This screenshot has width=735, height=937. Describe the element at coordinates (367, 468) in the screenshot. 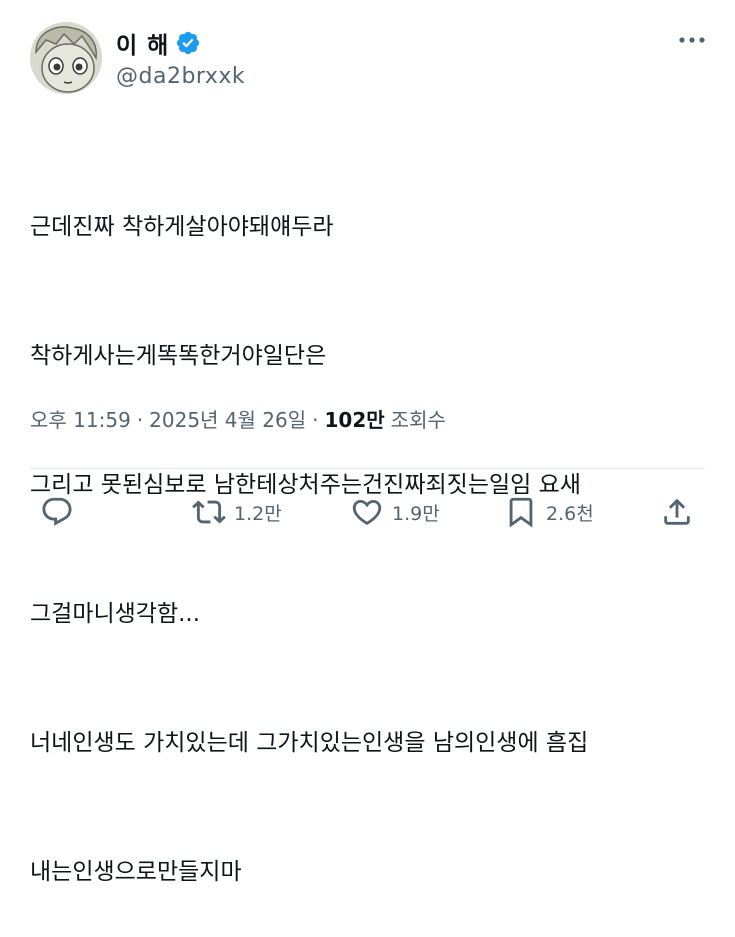

I see `divider` at that location.